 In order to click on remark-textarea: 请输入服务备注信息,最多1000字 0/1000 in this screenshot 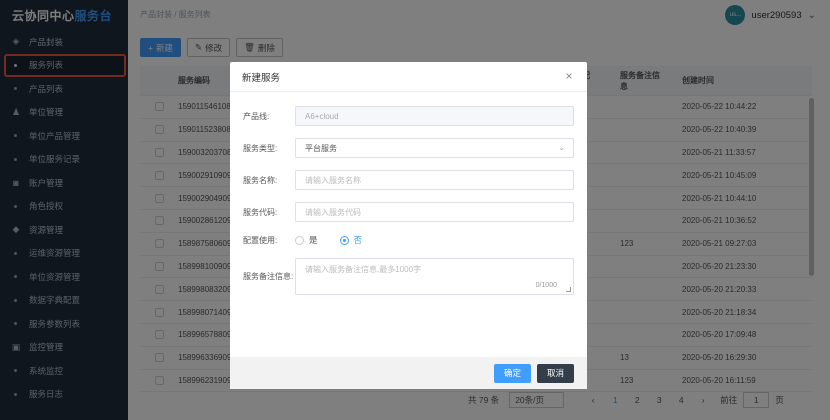, I will do `click(434, 276)`.